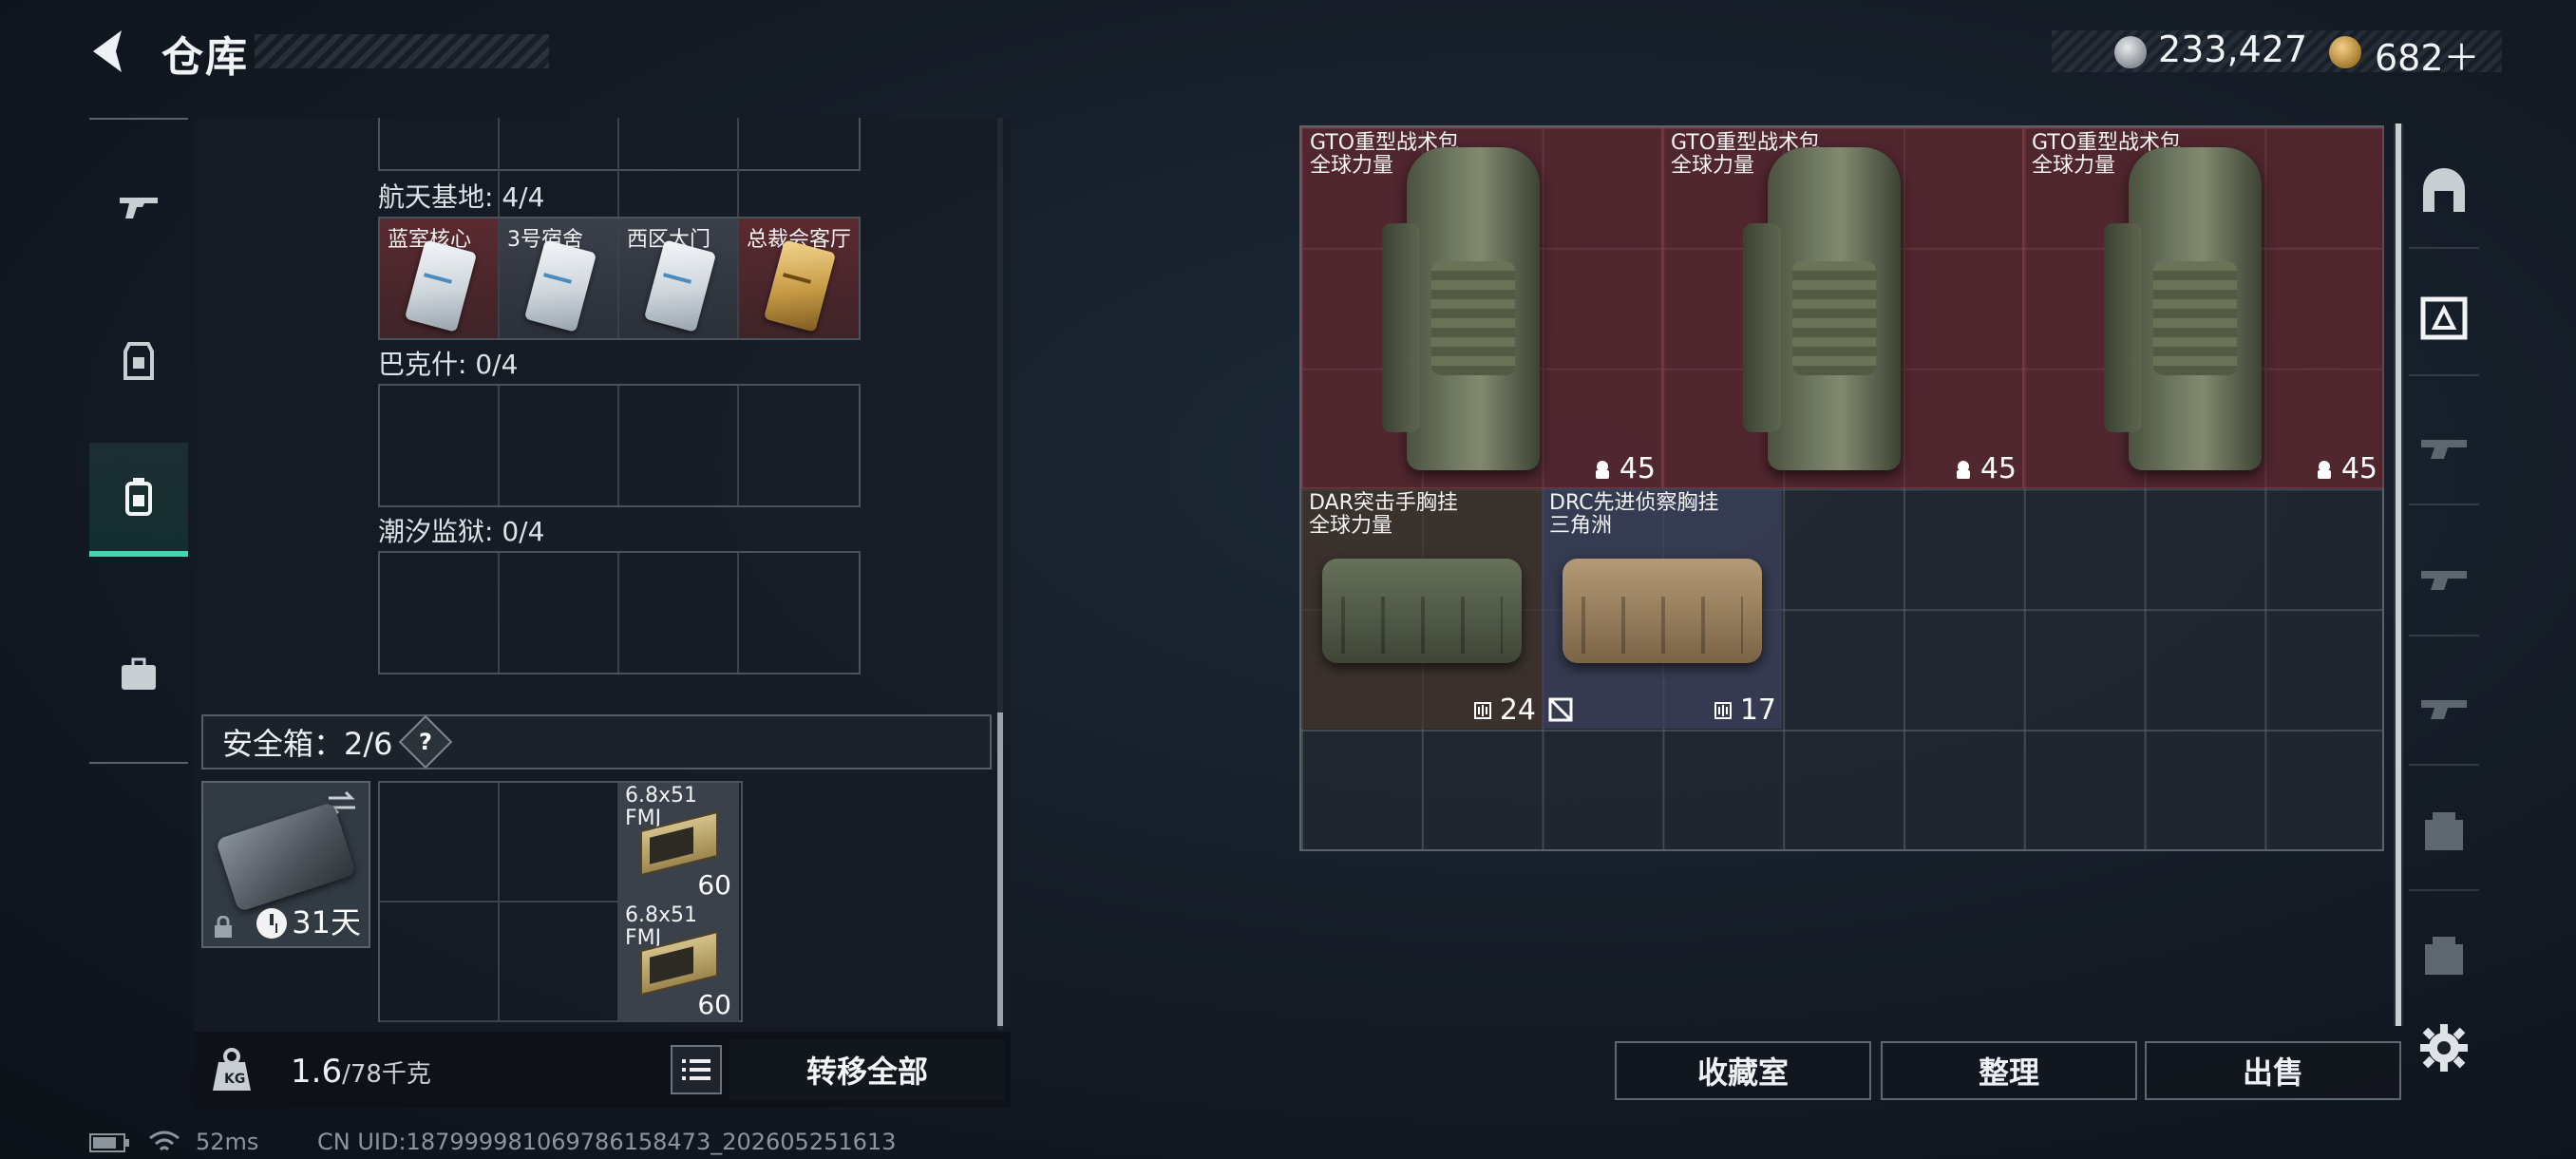 The image size is (2576, 1159). I want to click on weight-icon: KG, so click(232, 1069).